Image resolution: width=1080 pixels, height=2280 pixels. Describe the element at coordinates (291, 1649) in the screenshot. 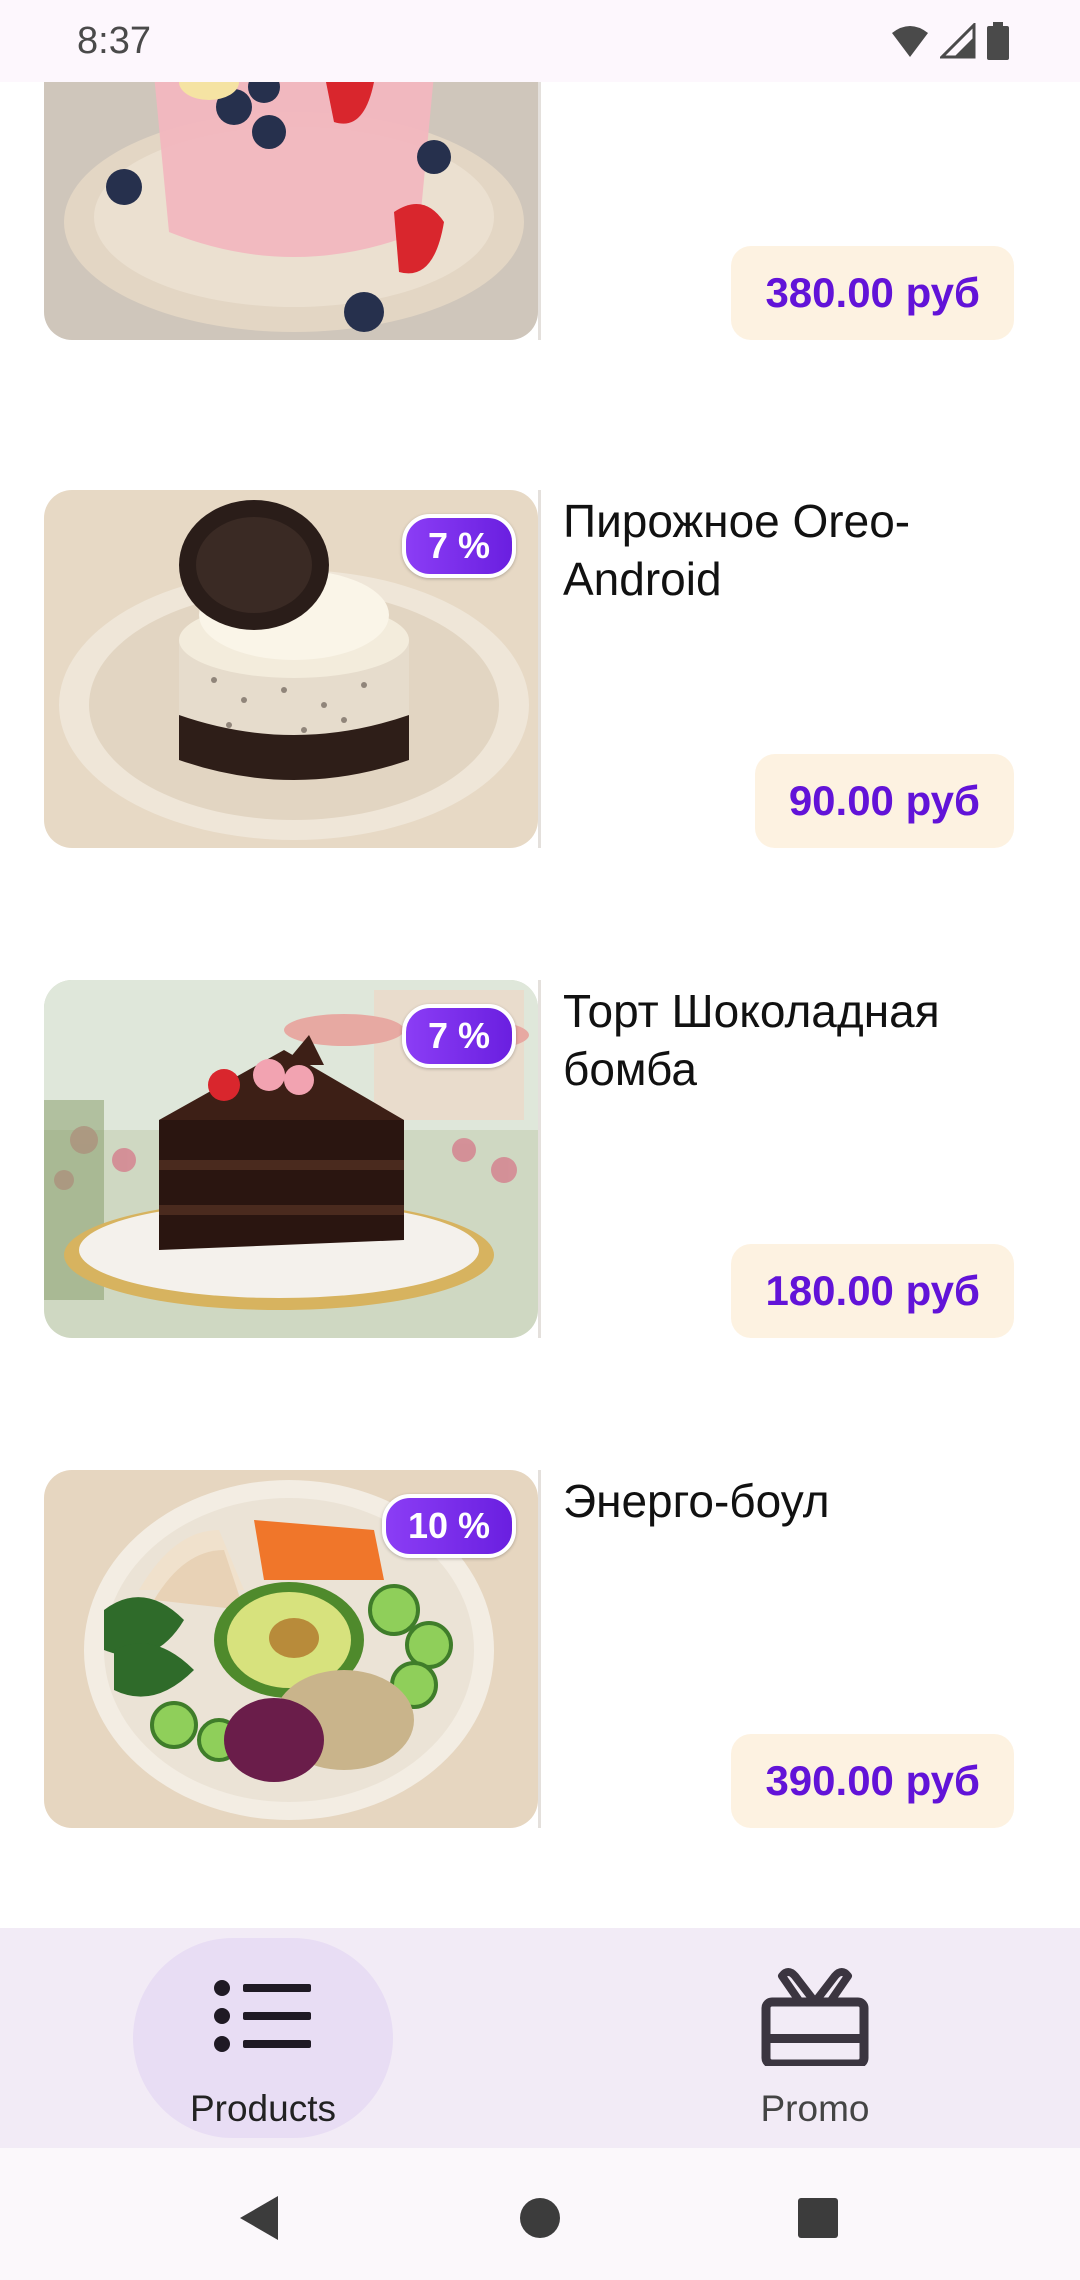

I see `bowl-image: 10 %` at that location.